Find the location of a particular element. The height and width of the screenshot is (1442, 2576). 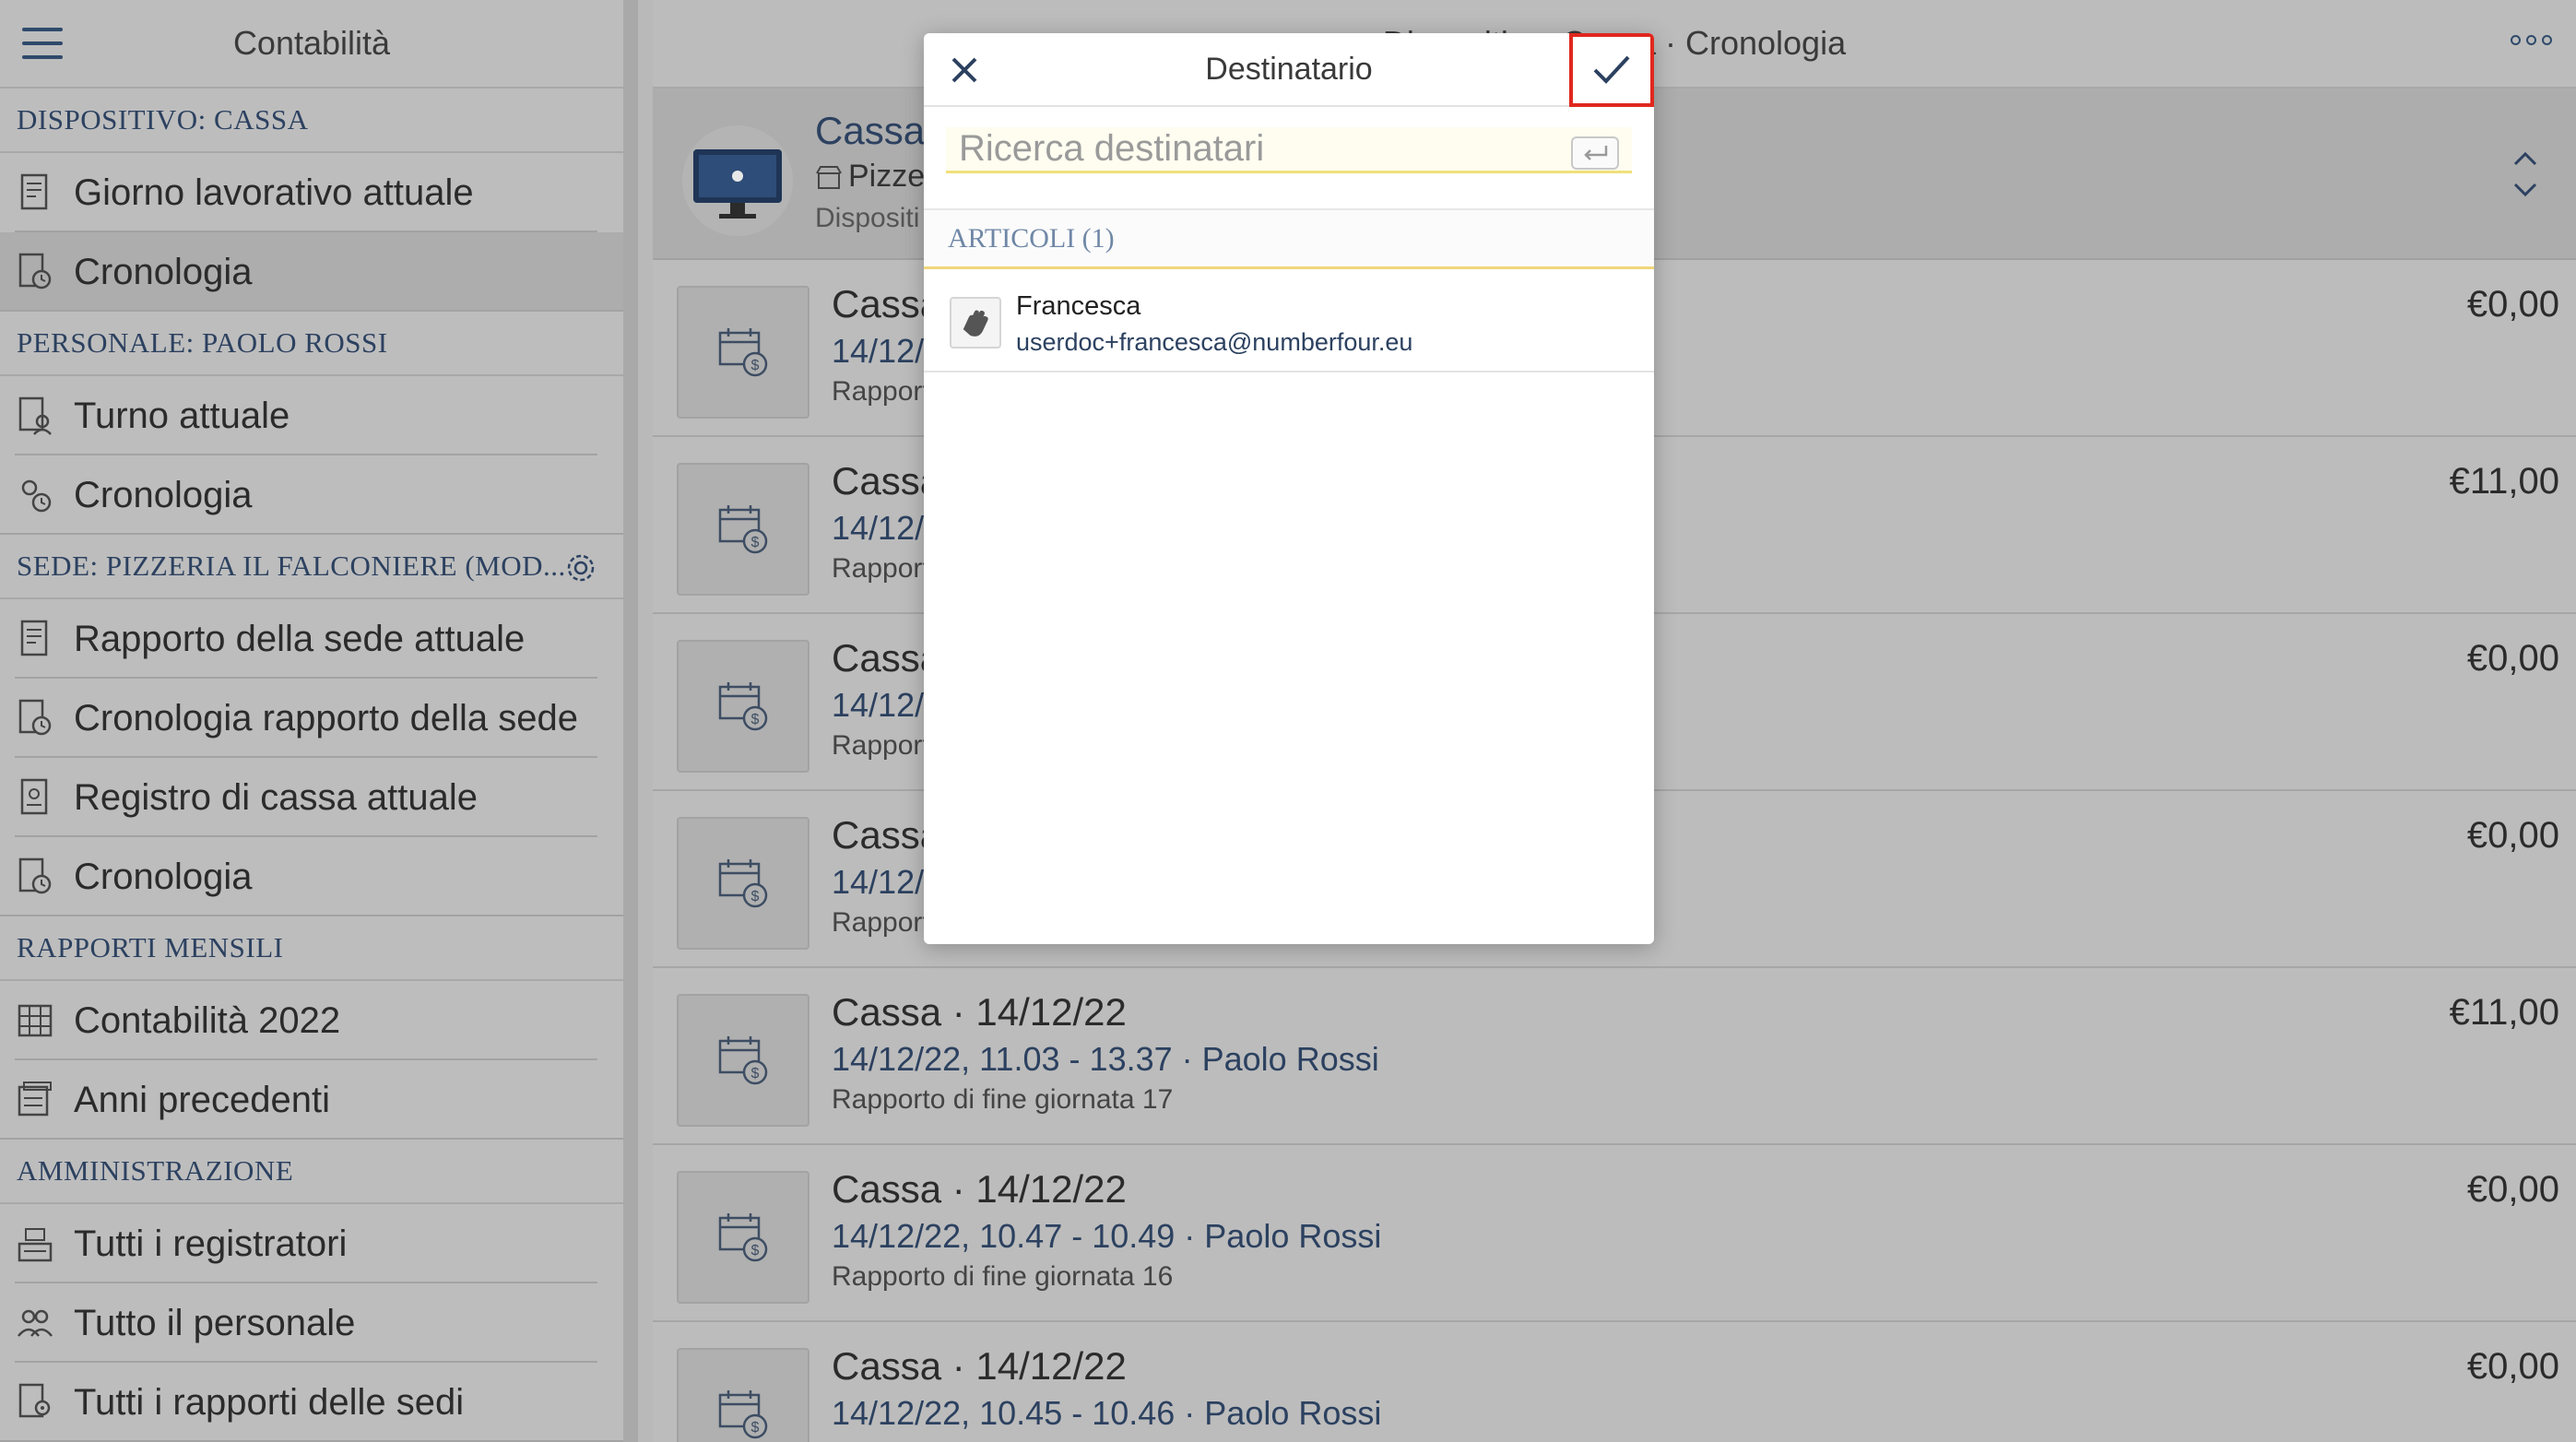

section-monthly: RAPPORTI MENSILI is located at coordinates (311, 948).